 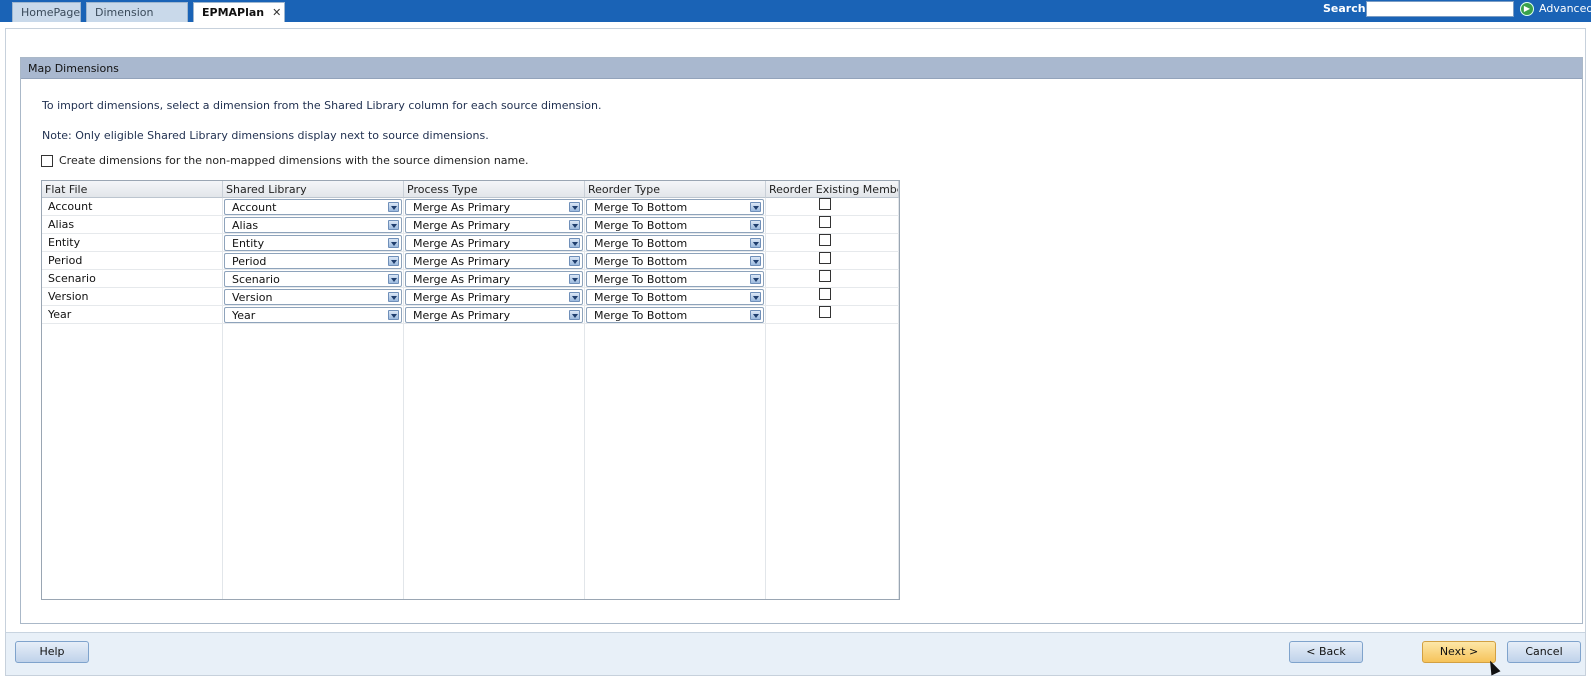 I want to click on column-header-reorder-type: Reorder Type, so click(x=675, y=189).